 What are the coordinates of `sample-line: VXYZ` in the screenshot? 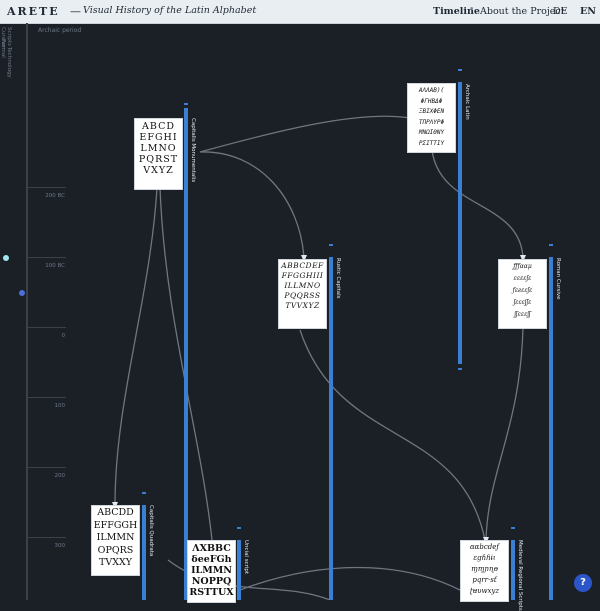 It's located at (158, 170).